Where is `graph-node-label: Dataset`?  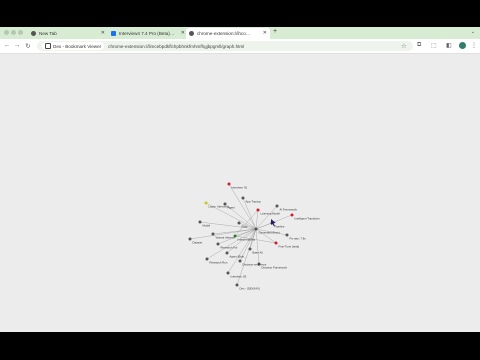
graph-node-label: Dataset is located at coordinates (198, 243).